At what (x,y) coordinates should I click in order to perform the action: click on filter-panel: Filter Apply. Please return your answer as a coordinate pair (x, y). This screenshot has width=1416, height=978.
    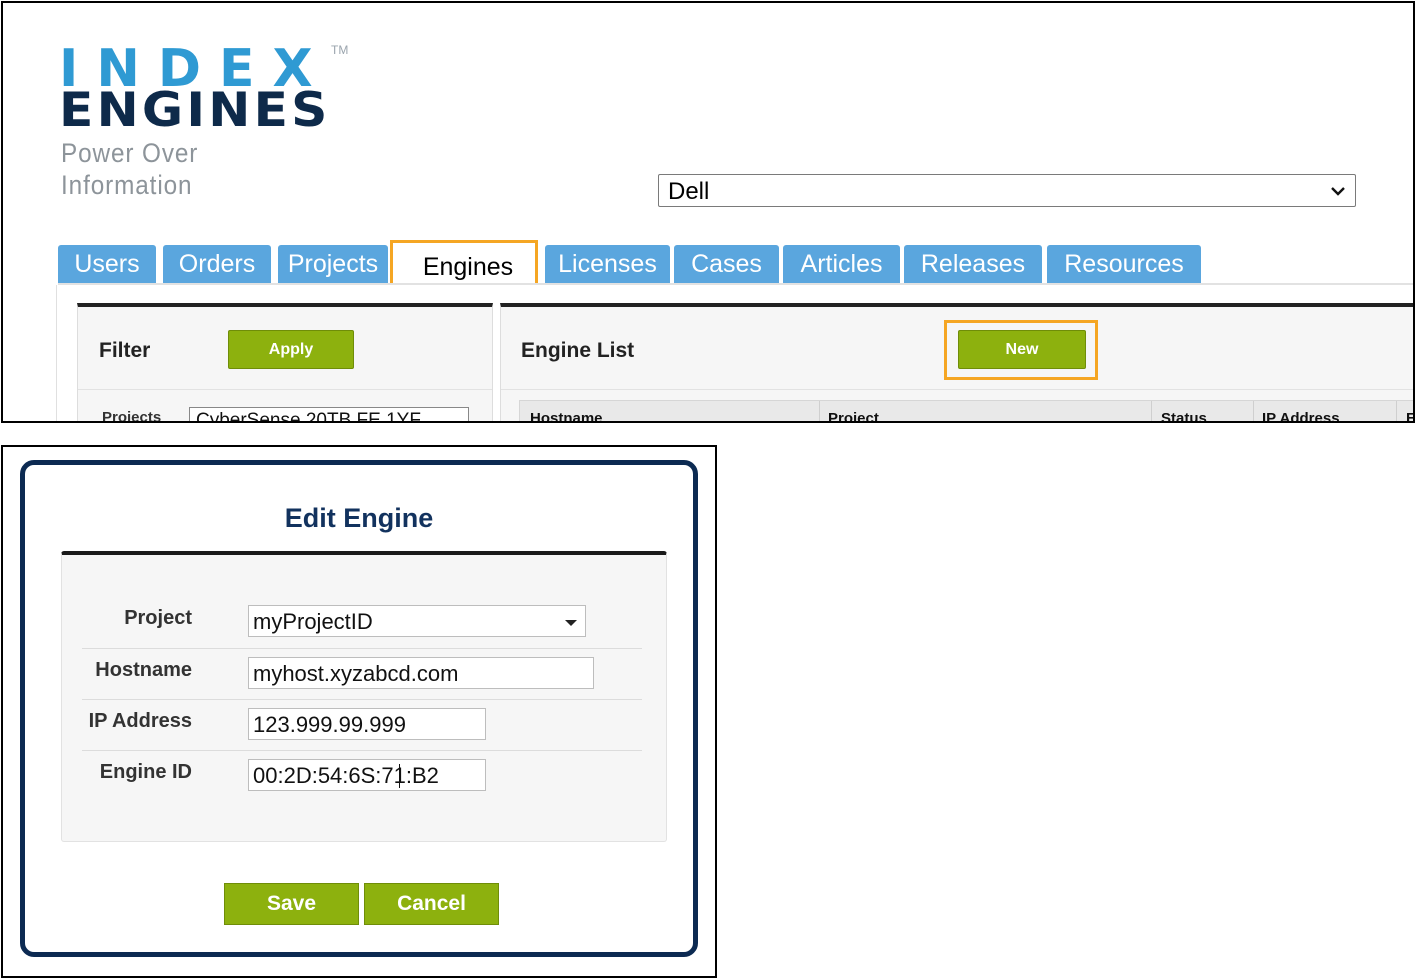
    Looking at the image, I should click on (285, 362).